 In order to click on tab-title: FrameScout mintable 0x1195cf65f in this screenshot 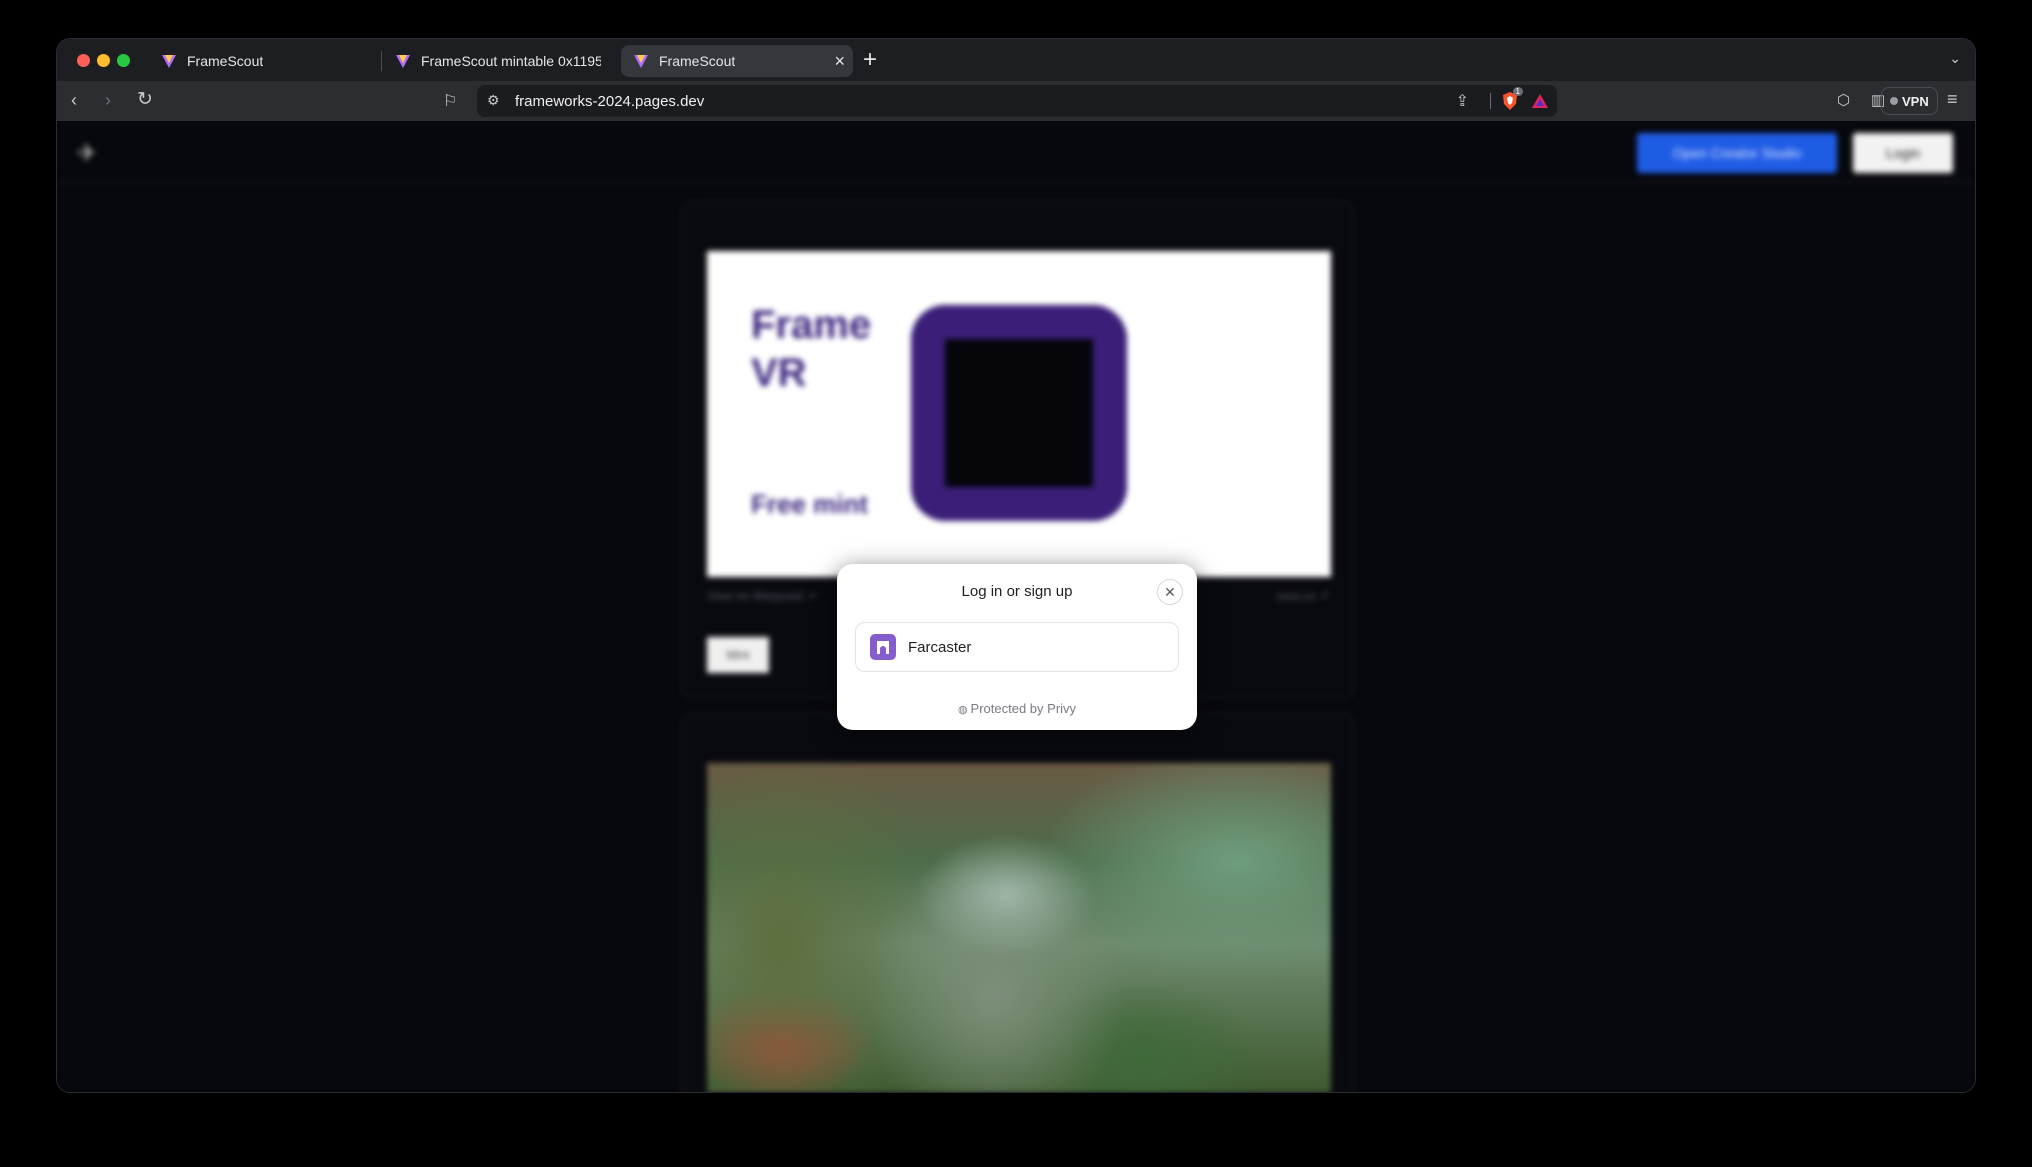, I will do `click(511, 61)`.